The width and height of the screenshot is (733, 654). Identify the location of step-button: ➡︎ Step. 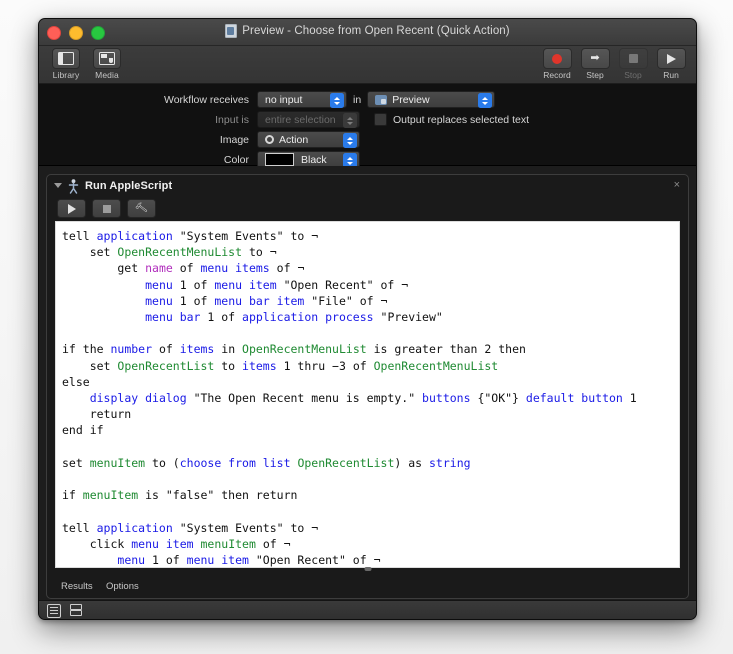
(595, 64).